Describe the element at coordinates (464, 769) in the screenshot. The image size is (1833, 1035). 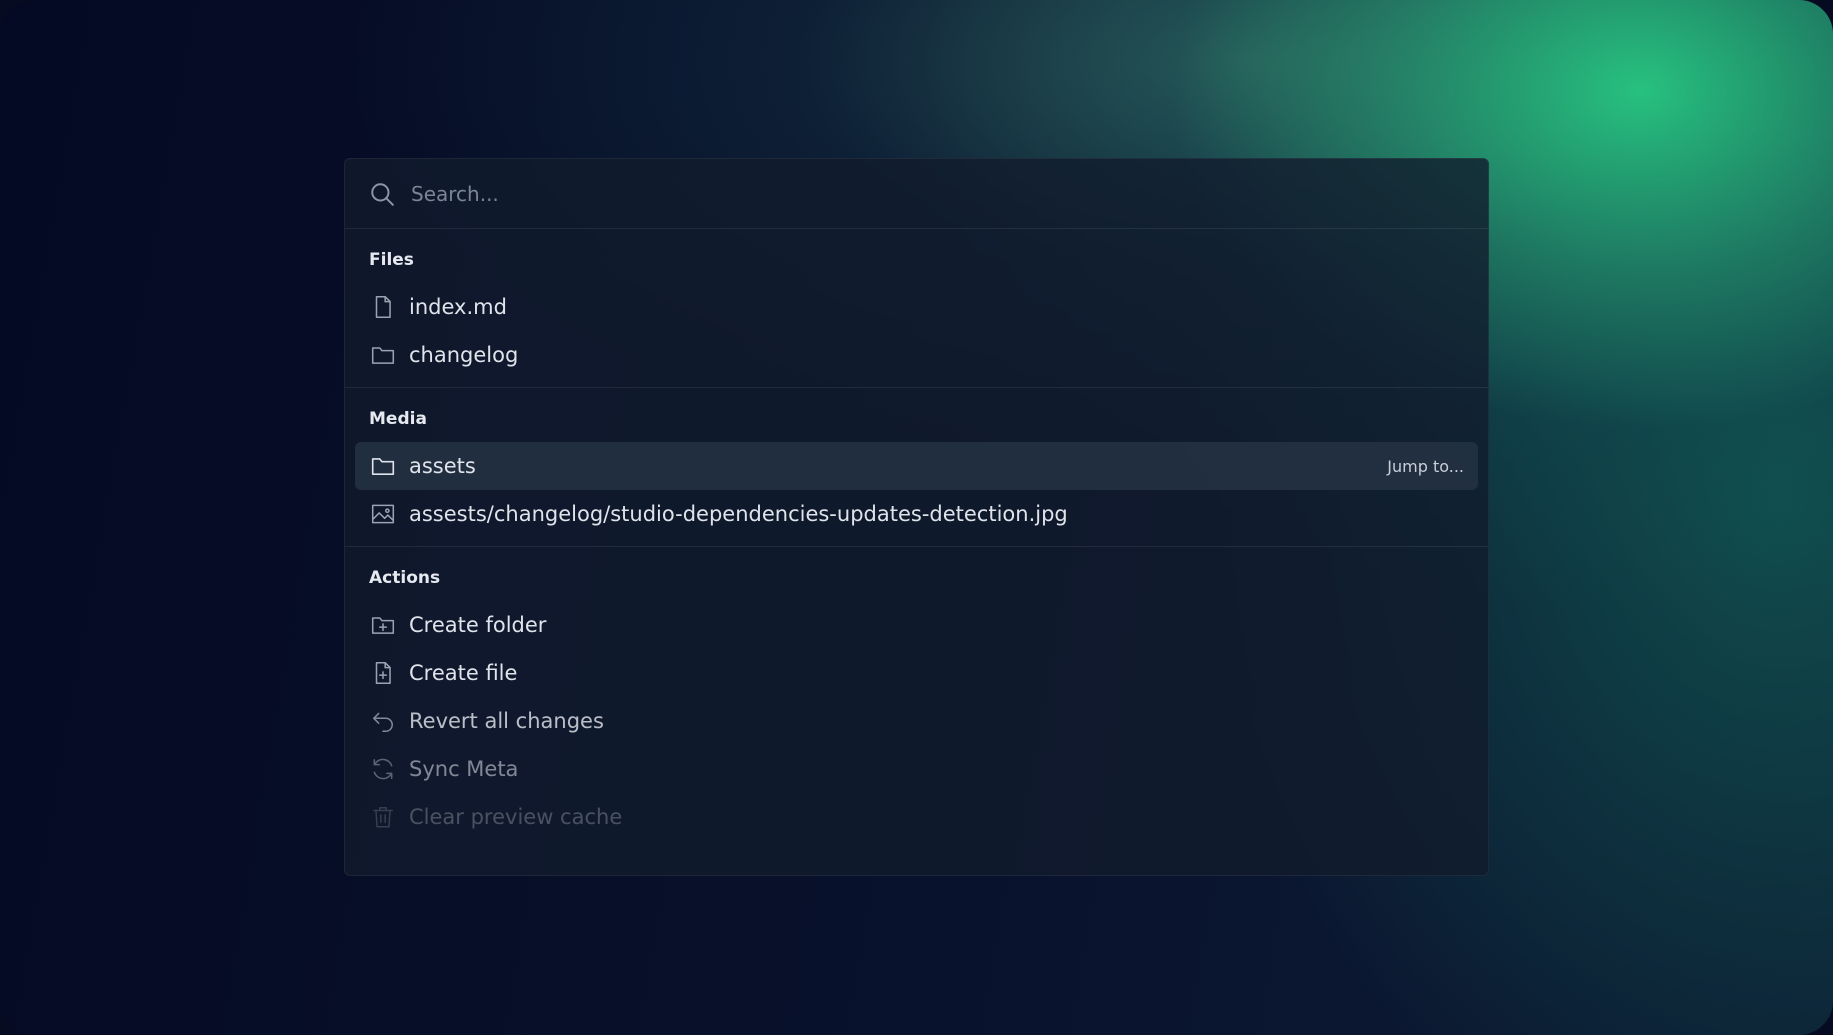
I see `item-label: Sync Meta` at that location.